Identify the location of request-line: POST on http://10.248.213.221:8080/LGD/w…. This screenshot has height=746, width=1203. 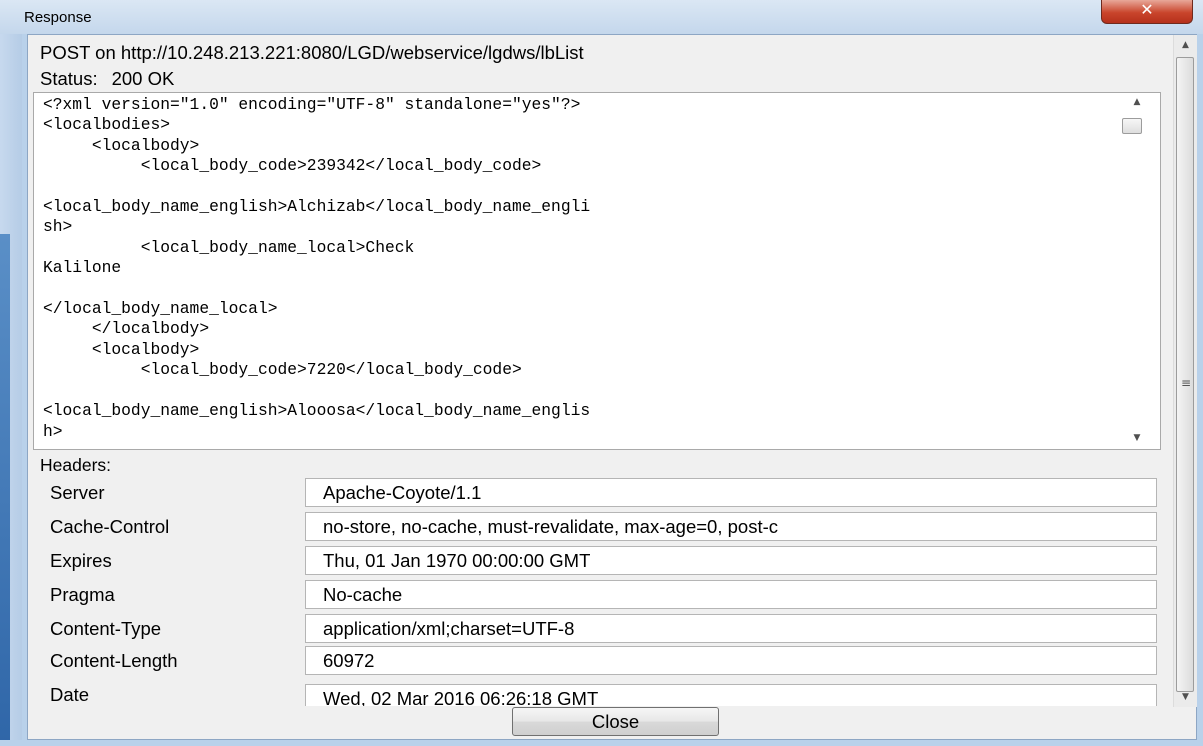
(312, 52).